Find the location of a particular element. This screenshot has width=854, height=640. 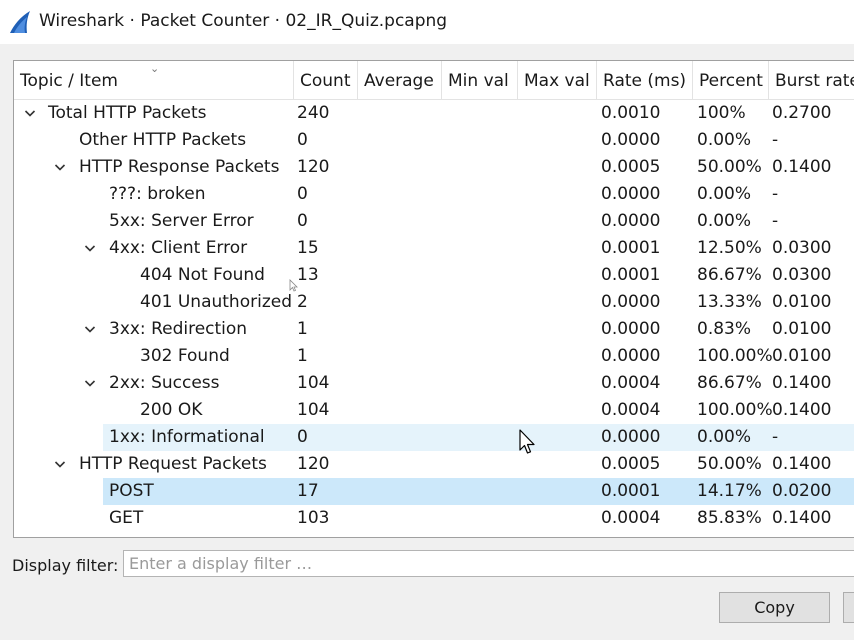

tree-row: 3xx: Redirection 1 0.0000 0.83% 0.0100 is located at coordinates (434, 329).